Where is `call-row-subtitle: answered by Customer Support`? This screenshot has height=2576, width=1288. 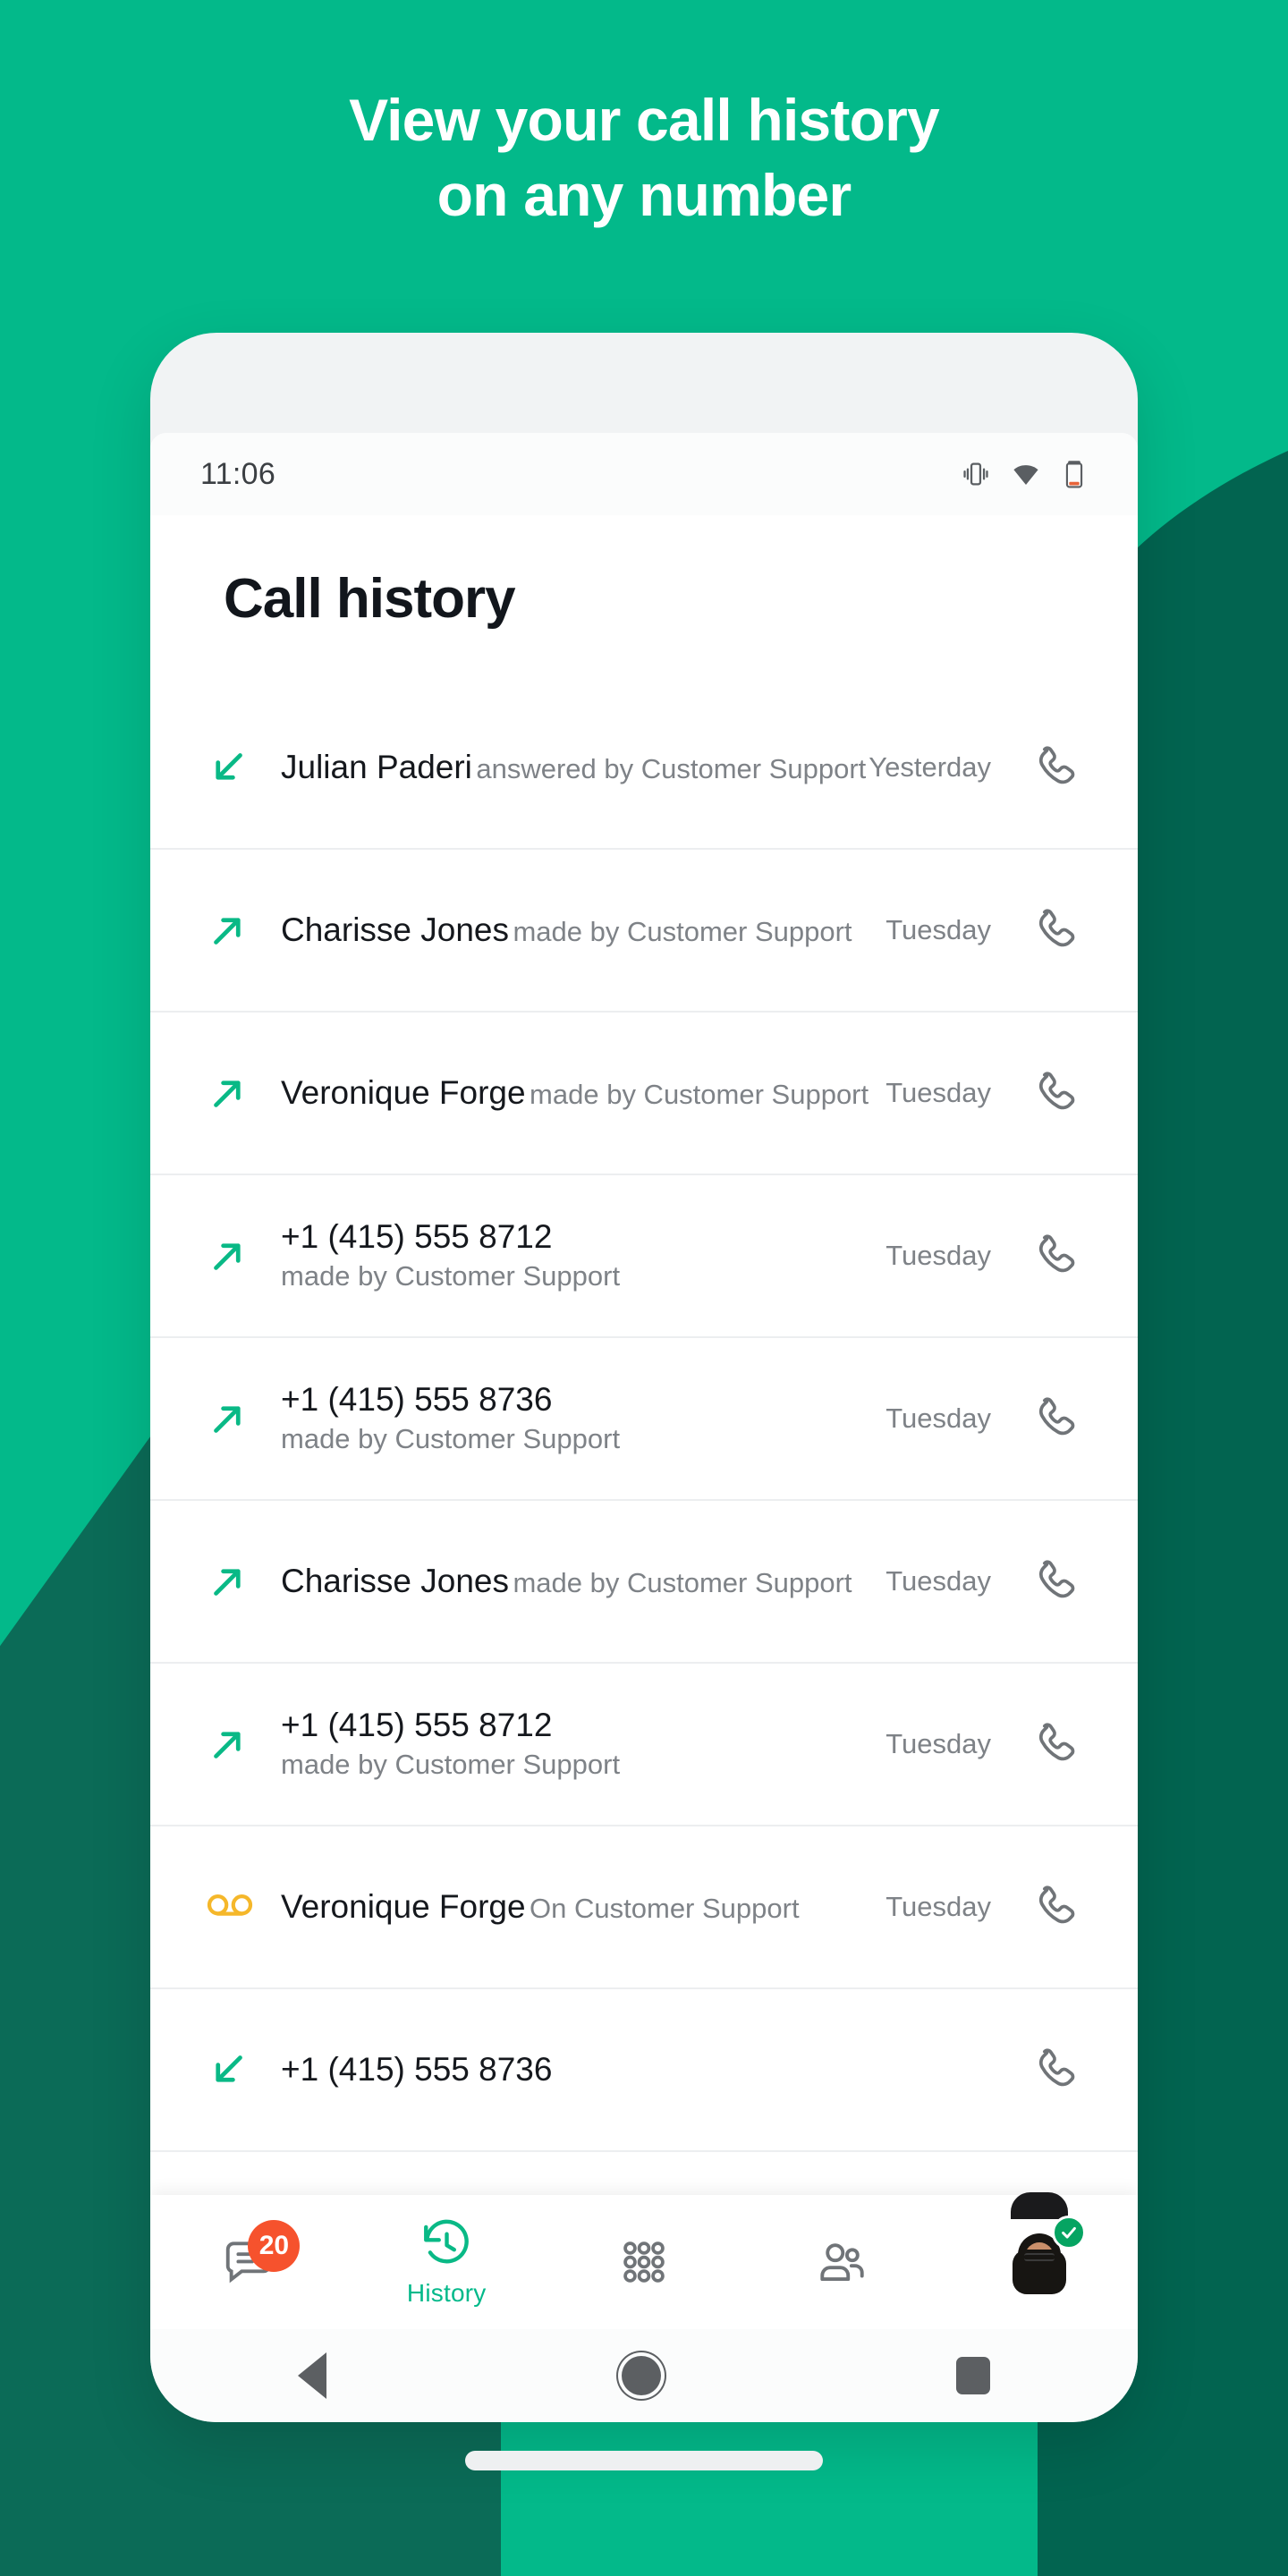
call-row-subtitle: answered by Customer Support is located at coordinates (671, 768).